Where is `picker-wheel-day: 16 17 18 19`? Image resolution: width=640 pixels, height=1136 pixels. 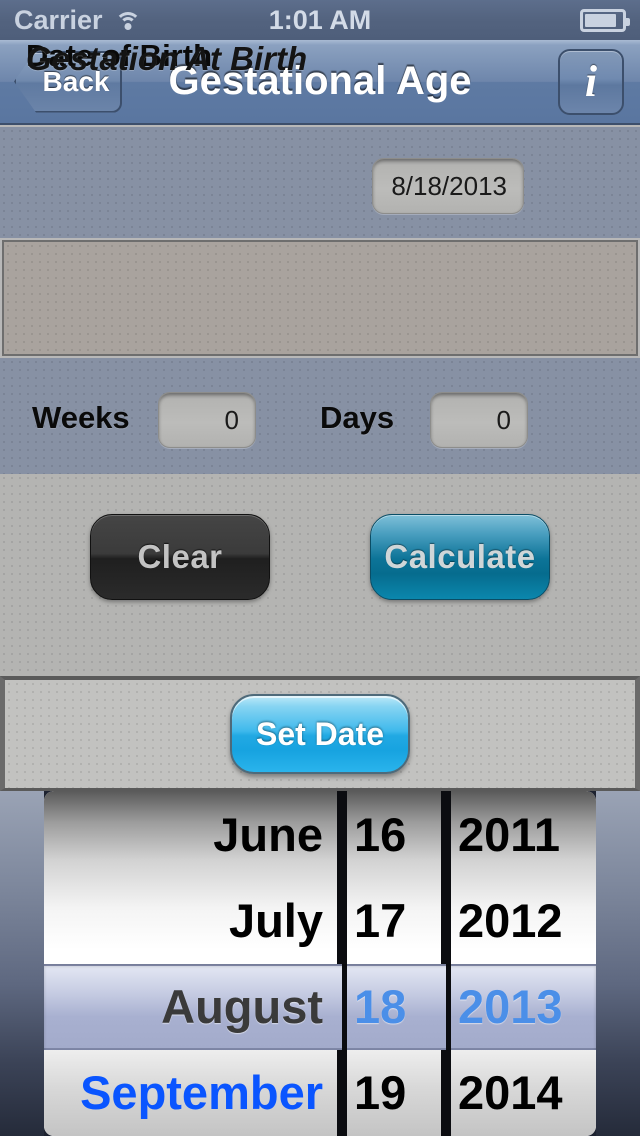
picker-wheel-day: 16 17 18 19 is located at coordinates (394, 963).